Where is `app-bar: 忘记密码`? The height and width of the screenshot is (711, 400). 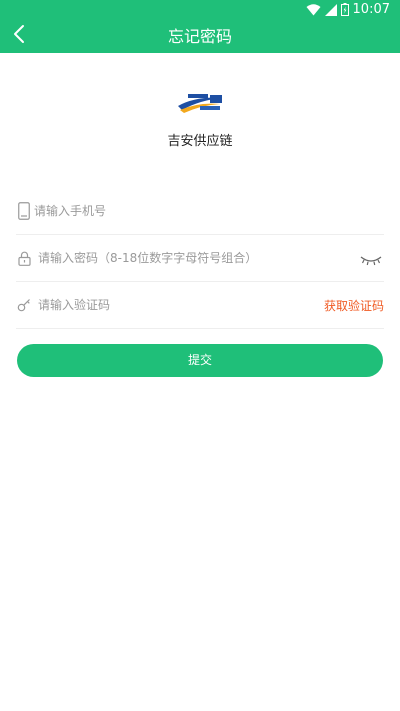
app-bar: 忘记密码 is located at coordinates (200, 36).